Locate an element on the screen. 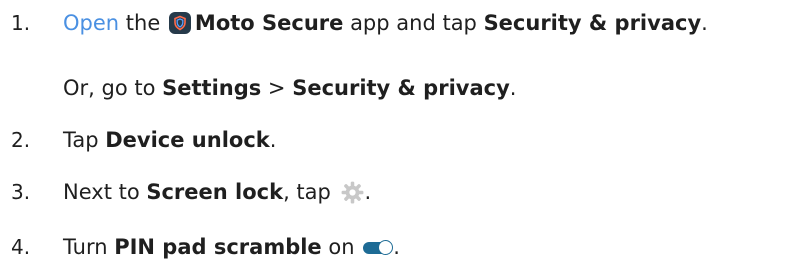 The width and height of the screenshot is (809, 276). device-unlock-label: Device unlock is located at coordinates (187, 140).